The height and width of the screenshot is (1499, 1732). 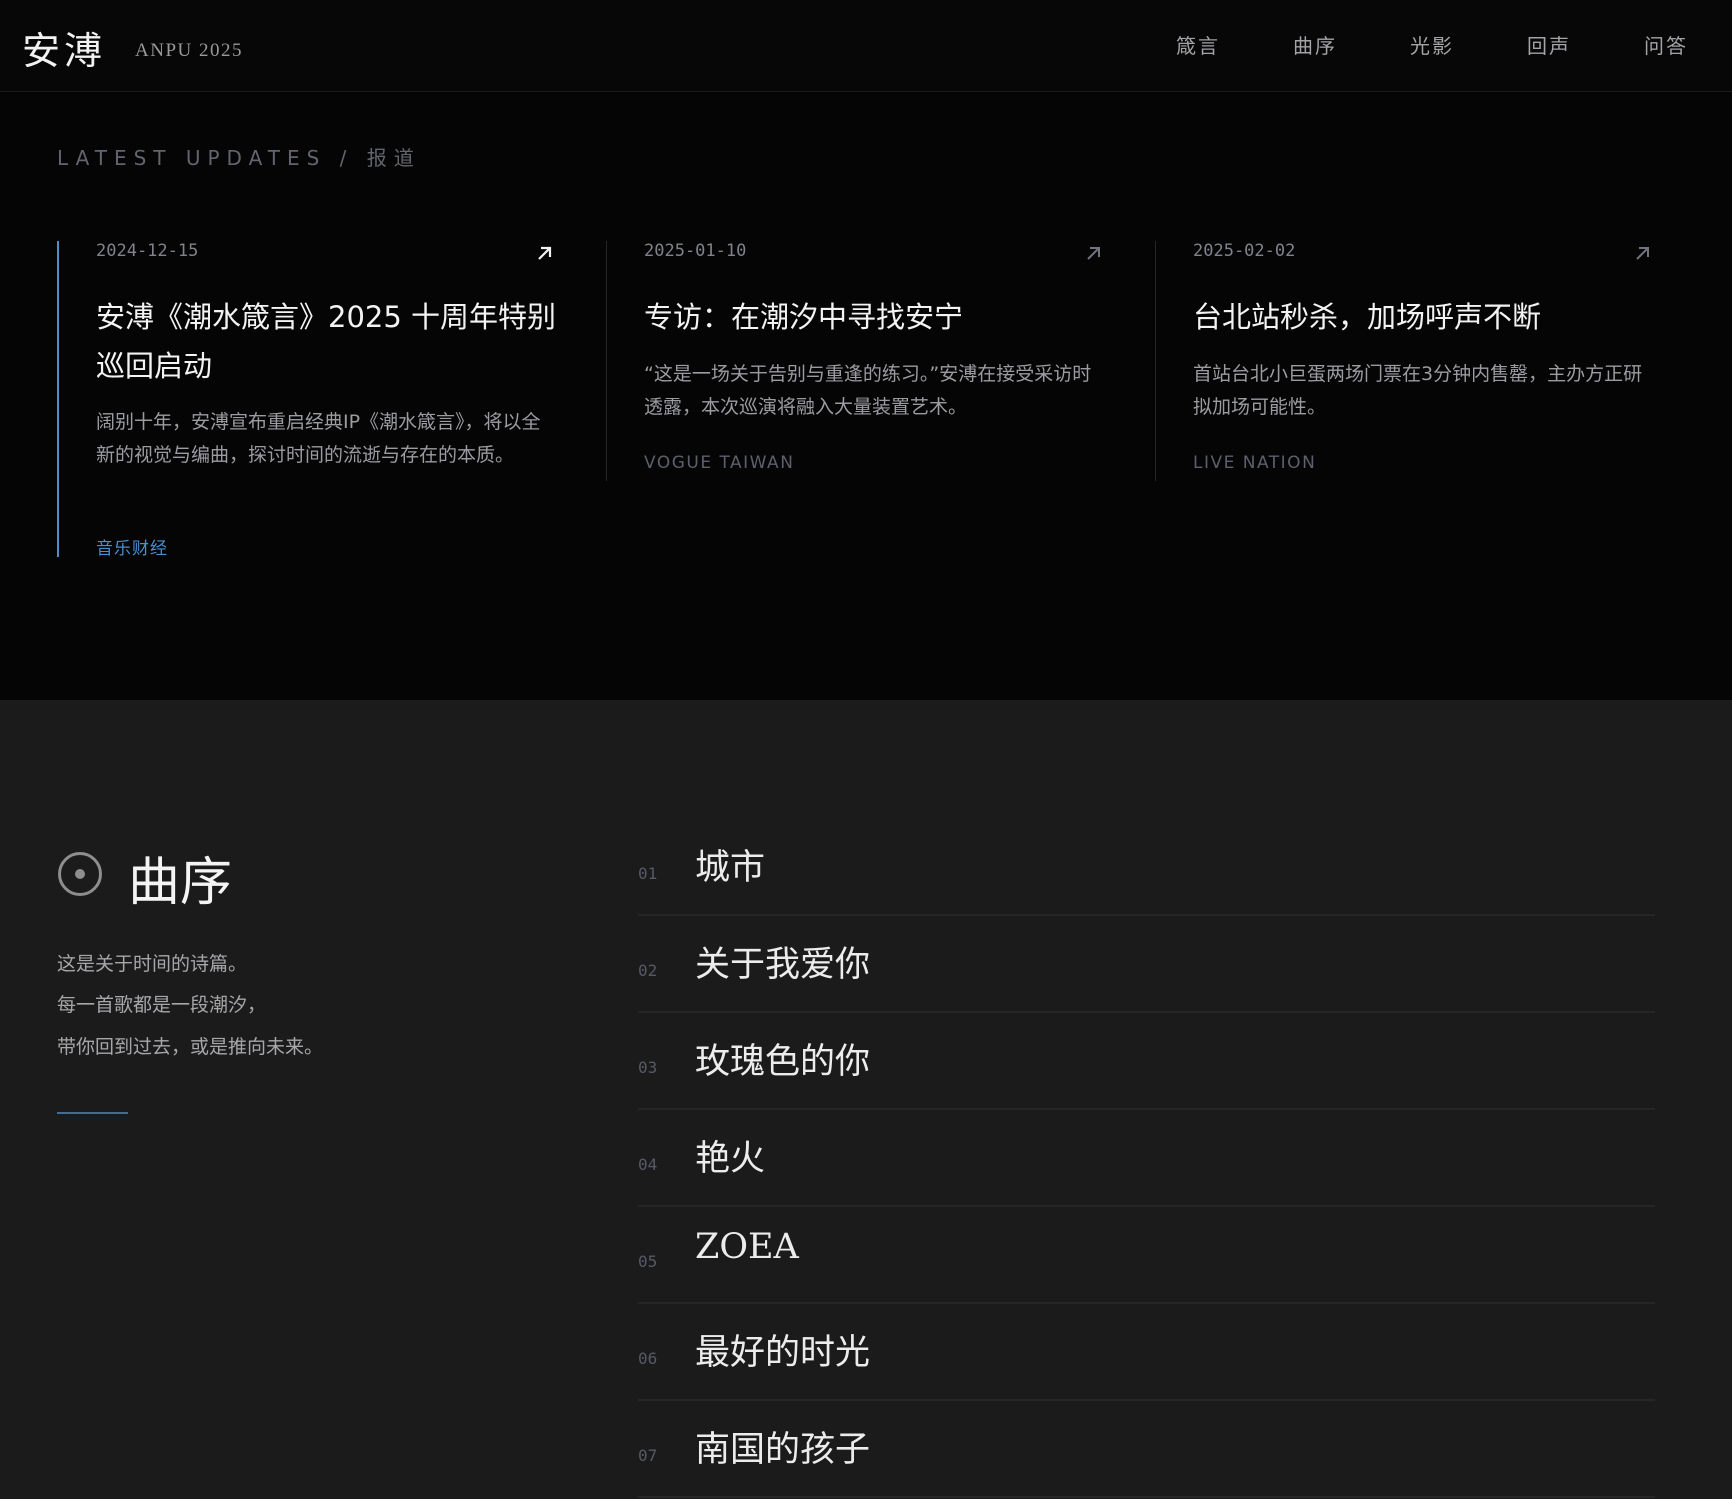 I want to click on track-title: 艳火, so click(x=730, y=1159).